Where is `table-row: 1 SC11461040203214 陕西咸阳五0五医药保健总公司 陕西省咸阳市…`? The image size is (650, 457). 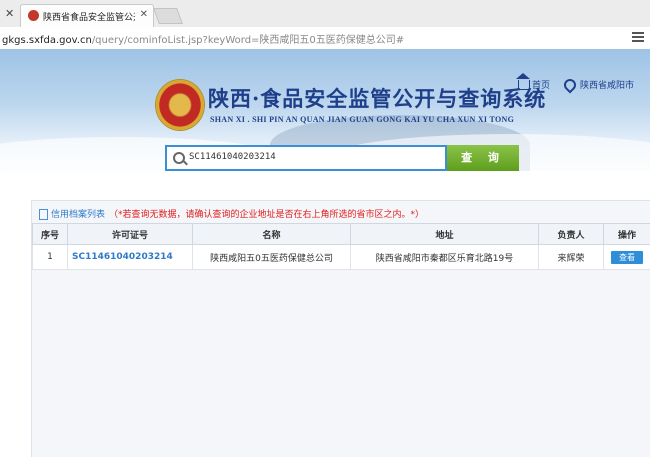
table-row: 1 SC11461040203214 陕西咸阳五0五医药保健总公司 陕西省咸阳市… is located at coordinates (341, 257).